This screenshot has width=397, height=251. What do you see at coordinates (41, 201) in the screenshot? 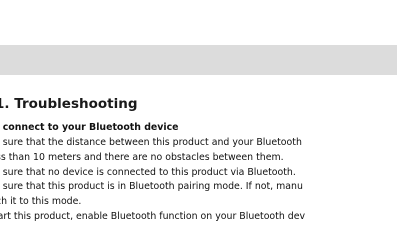
I see `issue-line: ch it to this mode.` at bounding box center [41, 201].